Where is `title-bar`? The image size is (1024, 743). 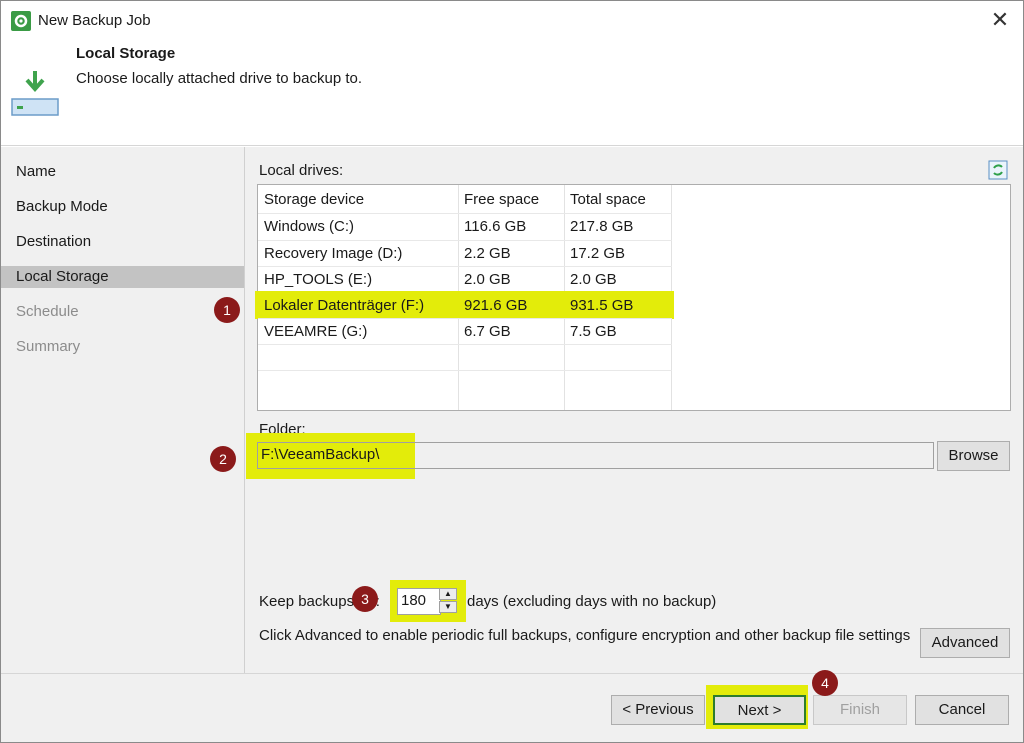
title-bar is located at coordinates (512, 21).